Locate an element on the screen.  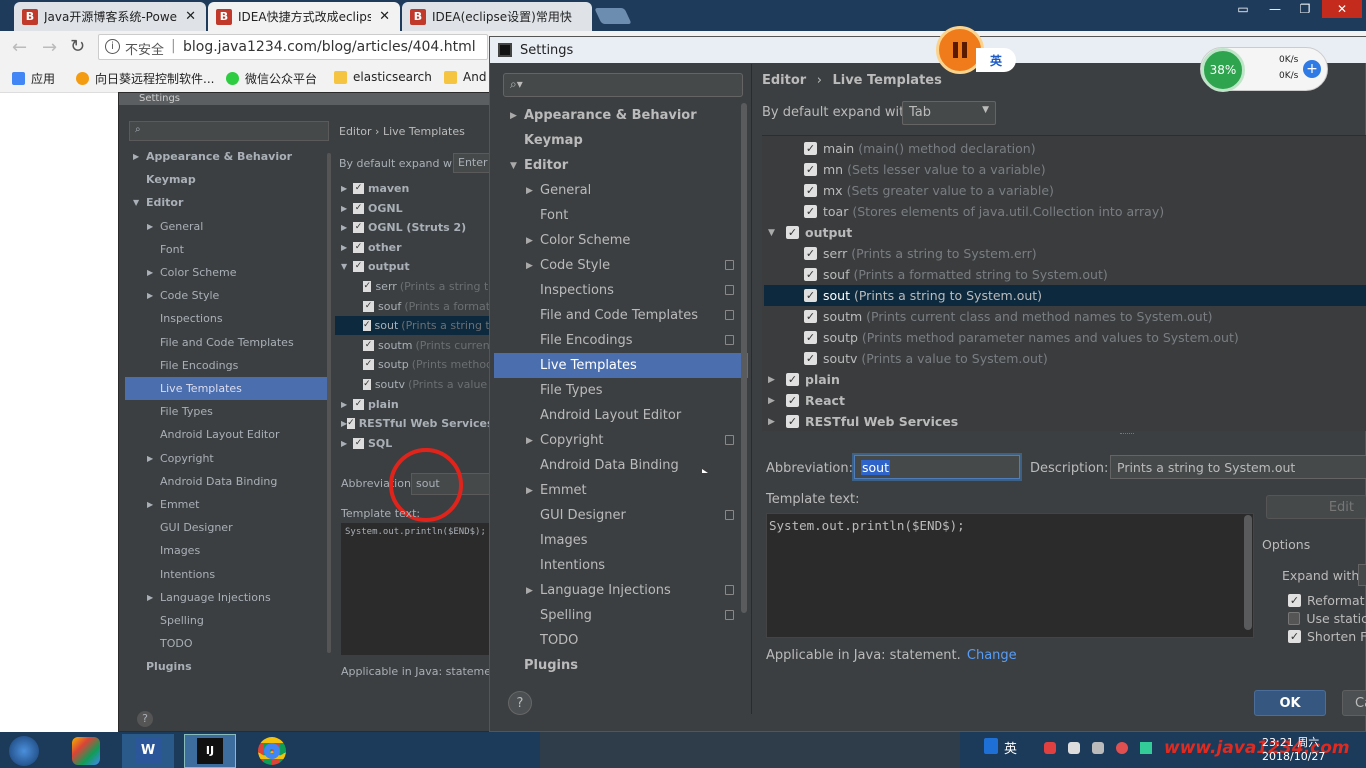
cancel-button: Ca is located at coordinates (1354, 703).